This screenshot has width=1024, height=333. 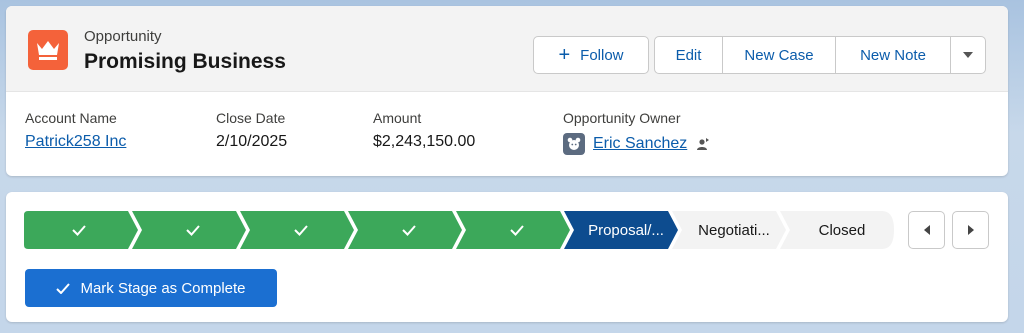 I want to click on owner-label: Opportunity Owner, so click(x=622, y=118).